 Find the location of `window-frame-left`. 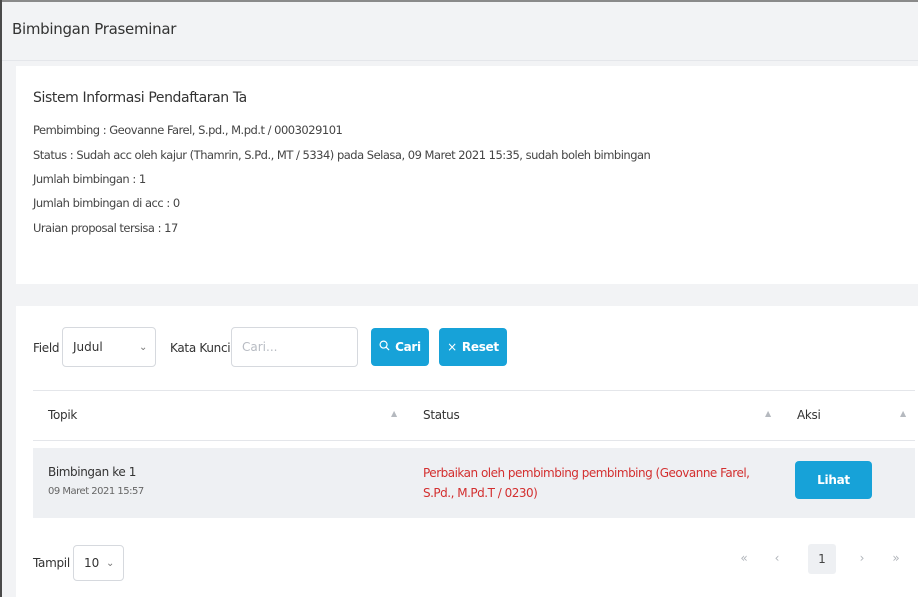

window-frame-left is located at coordinates (1, 298).